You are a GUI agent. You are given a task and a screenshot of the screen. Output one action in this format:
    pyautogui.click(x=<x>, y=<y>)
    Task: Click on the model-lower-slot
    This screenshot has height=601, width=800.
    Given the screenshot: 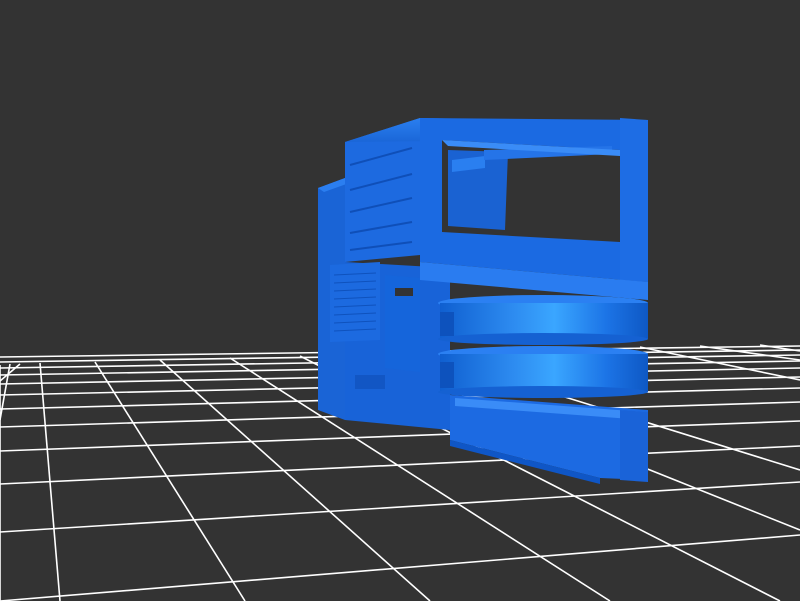 What is the action you would take?
    pyautogui.click(x=404, y=292)
    